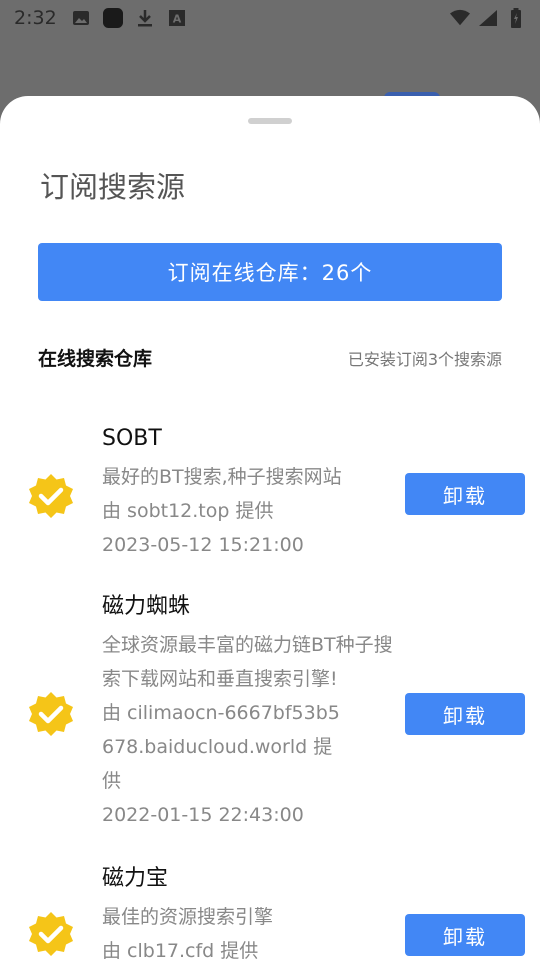 The width and height of the screenshot is (540, 960). Describe the element at coordinates (135, 878) in the screenshot. I see `source-name: 磁力宝` at that location.